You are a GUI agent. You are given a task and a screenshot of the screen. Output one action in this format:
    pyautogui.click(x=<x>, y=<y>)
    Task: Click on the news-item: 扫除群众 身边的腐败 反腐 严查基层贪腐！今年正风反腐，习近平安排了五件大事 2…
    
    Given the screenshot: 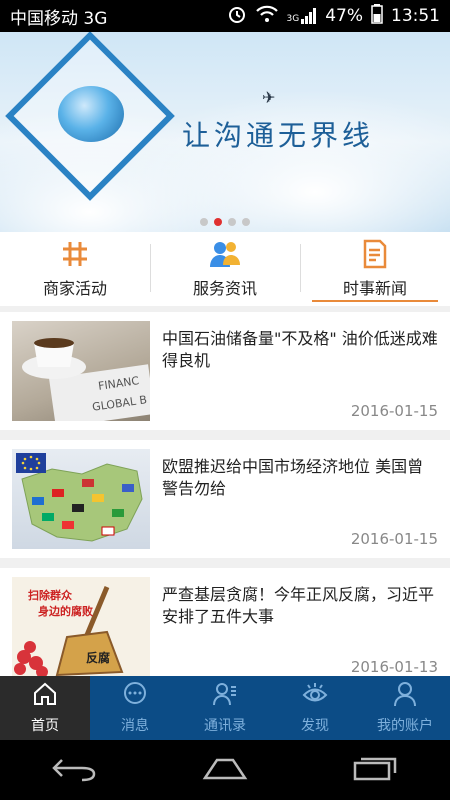 What is the action you would take?
    pyautogui.click(x=225, y=622)
    